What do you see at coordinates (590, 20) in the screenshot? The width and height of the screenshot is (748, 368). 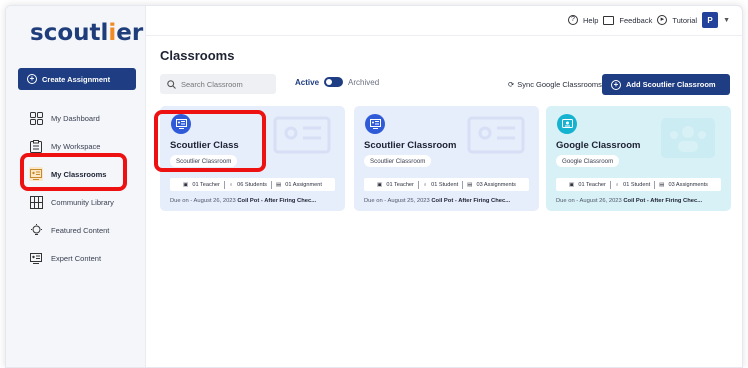 I see `help-link: Help` at bounding box center [590, 20].